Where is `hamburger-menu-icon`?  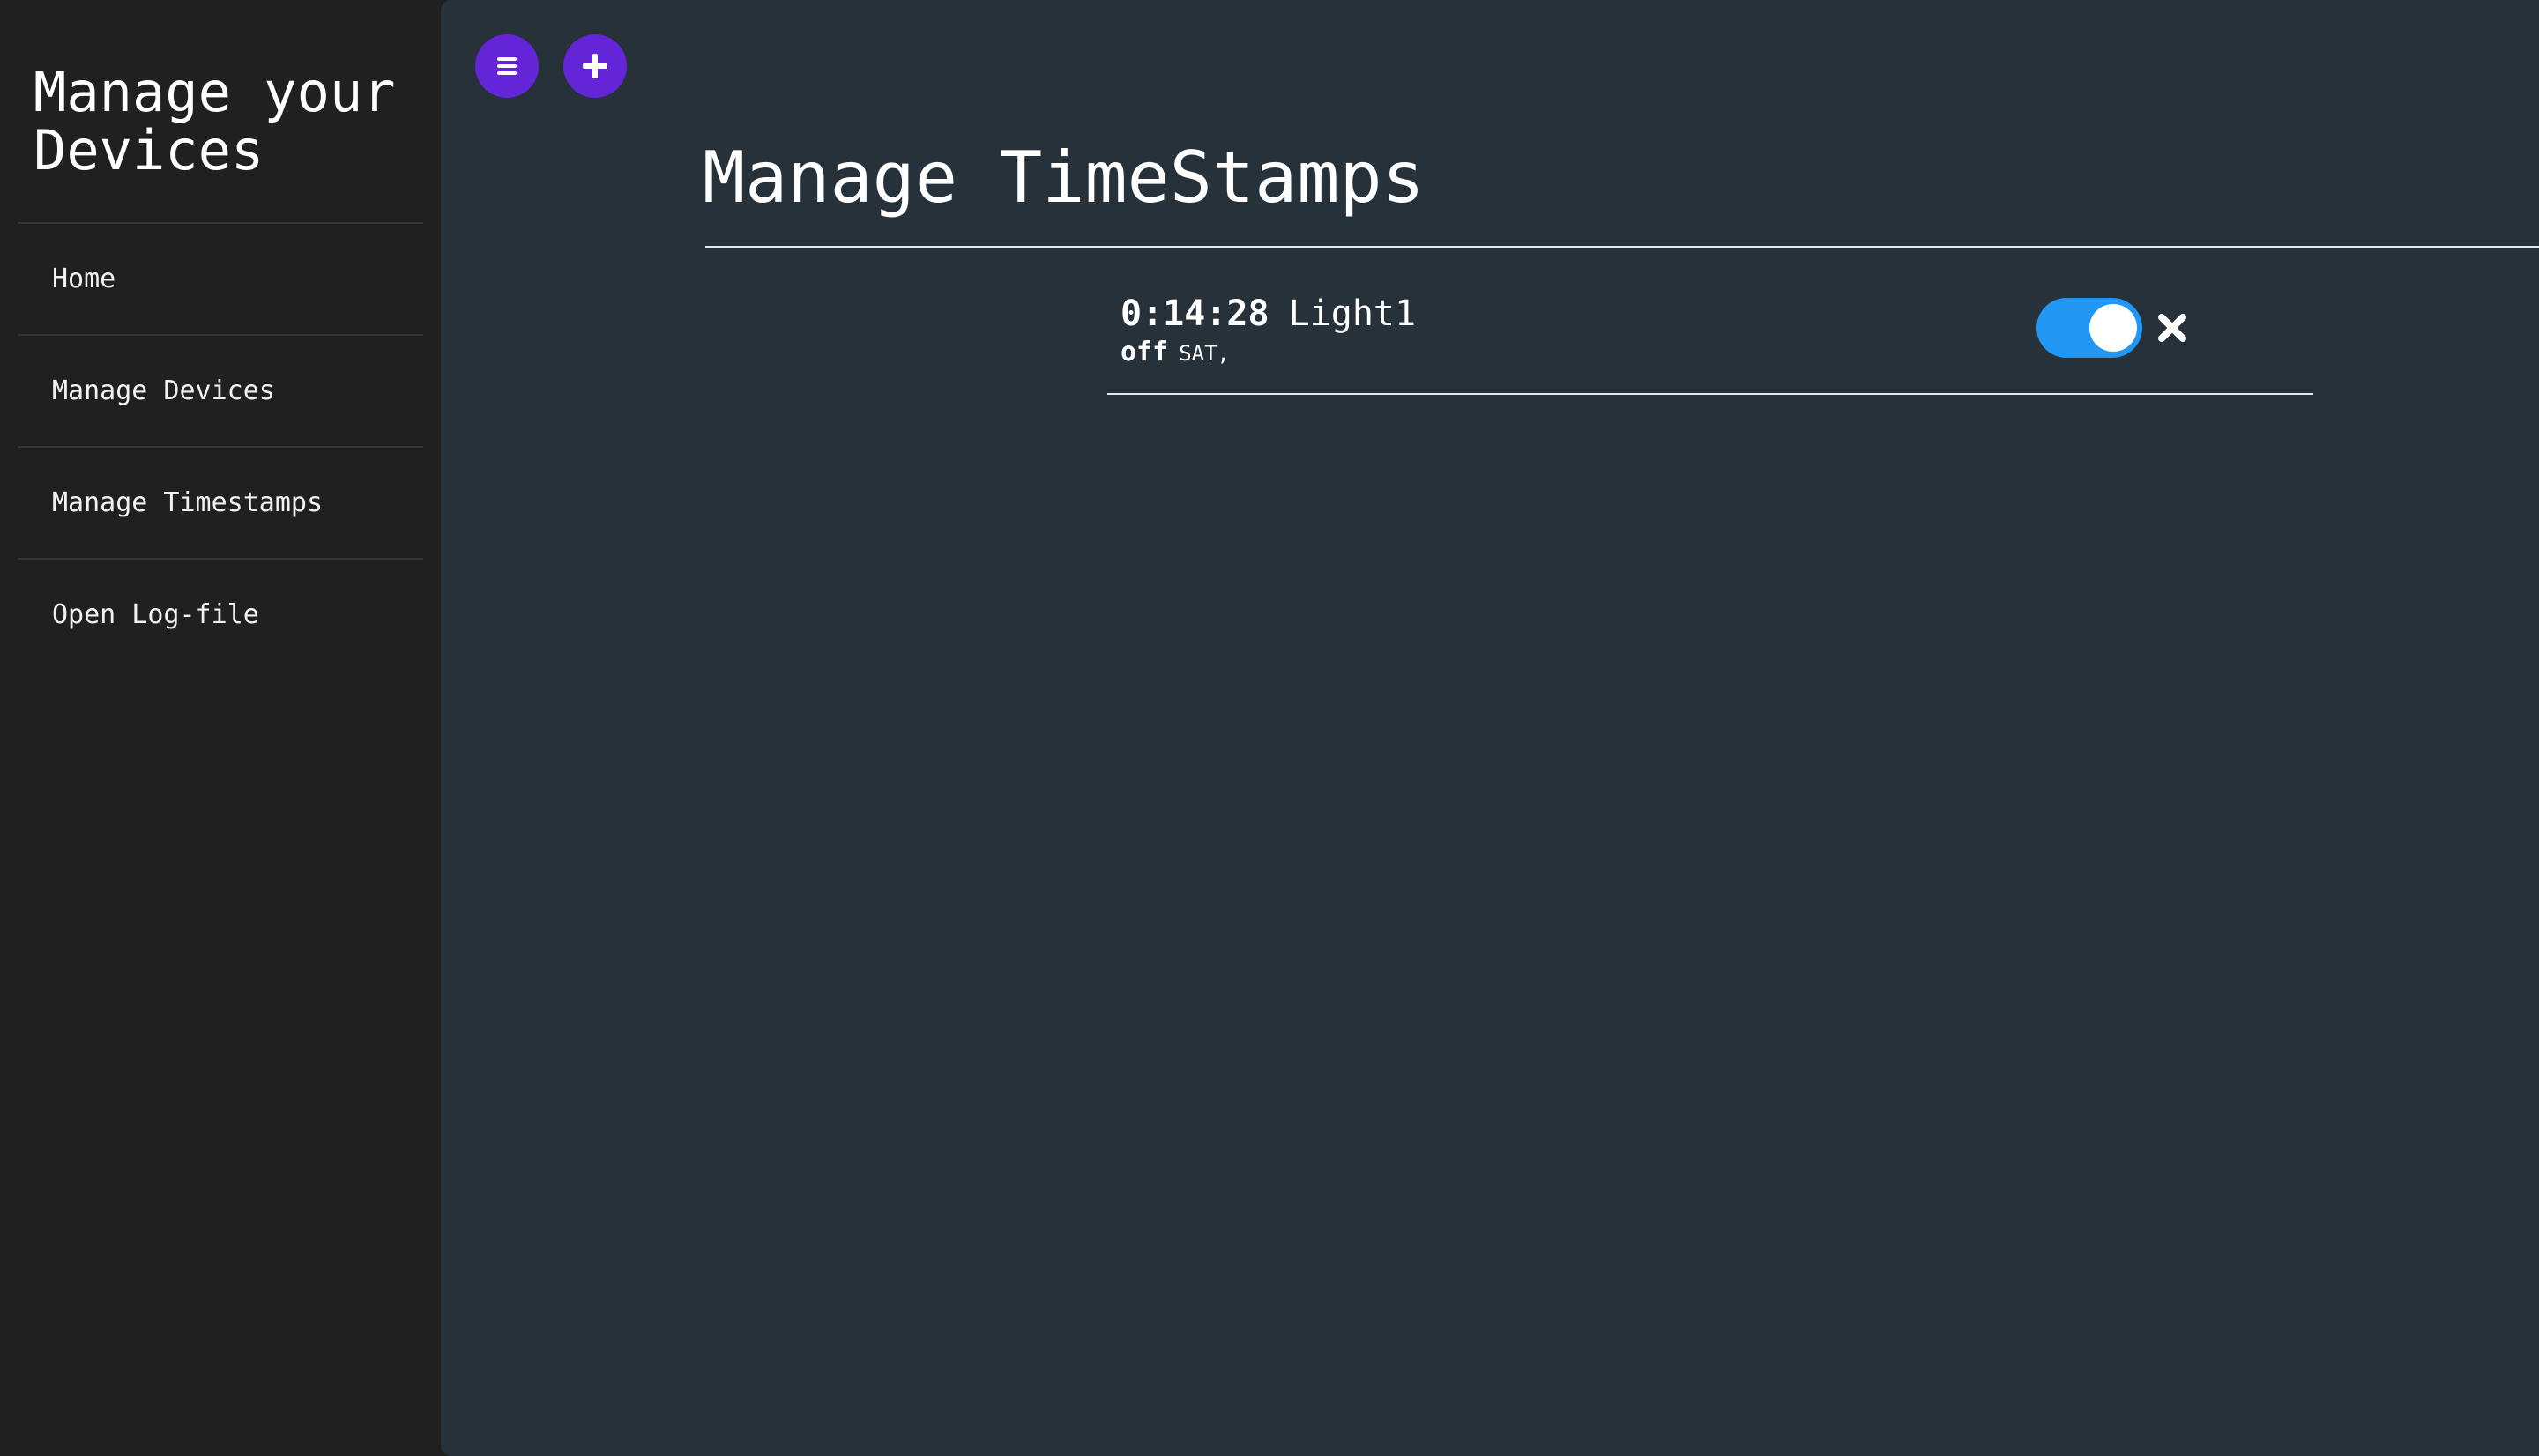
hamburger-menu-icon is located at coordinates (507, 66).